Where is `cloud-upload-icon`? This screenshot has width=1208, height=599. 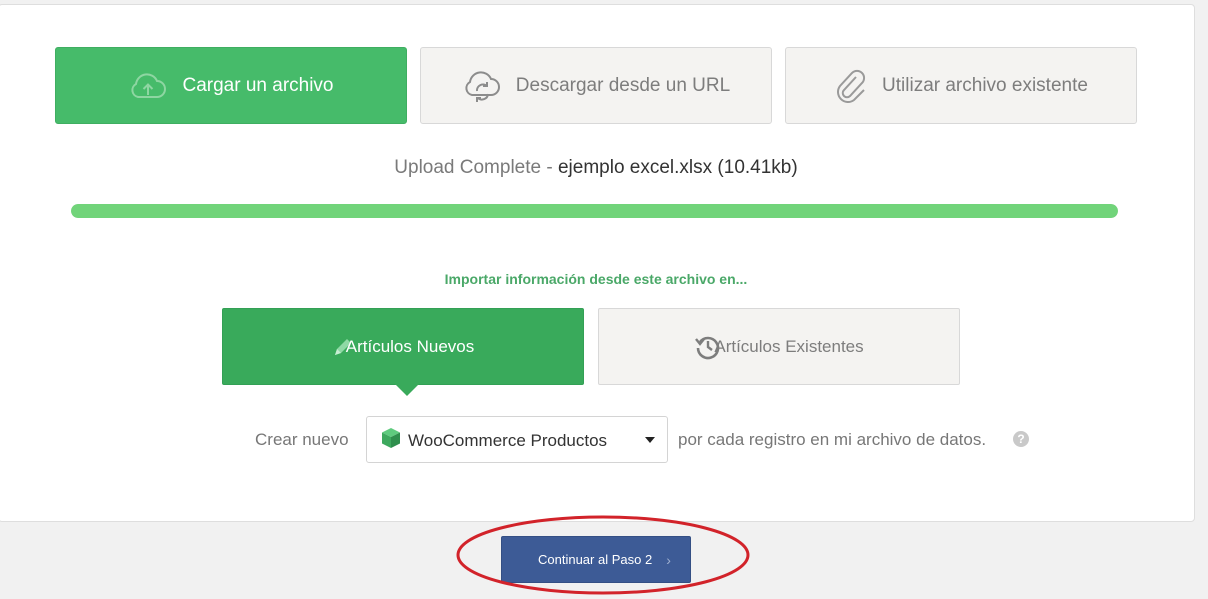 cloud-upload-icon is located at coordinates (148, 86).